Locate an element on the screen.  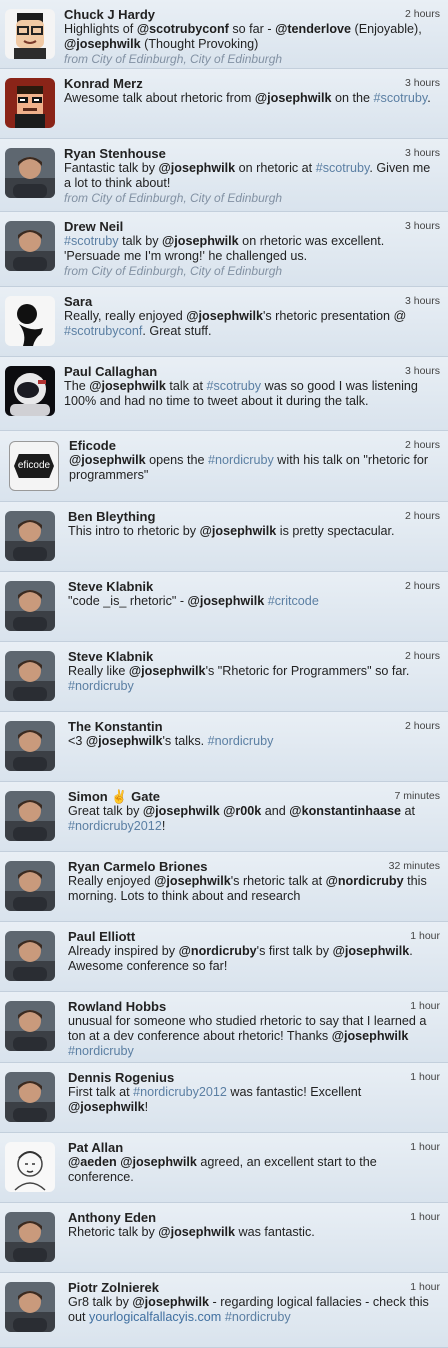
tweet-author-name: Pat Allan is located at coordinates (254, 1147).